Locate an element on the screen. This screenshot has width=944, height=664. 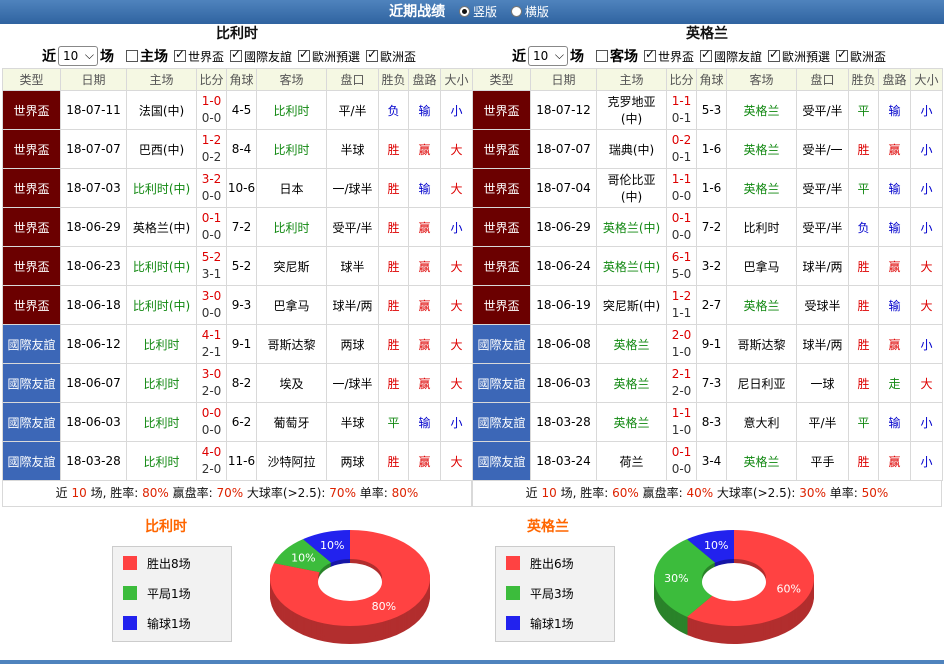
away-venue-checkbox is located at coordinates (602, 56).